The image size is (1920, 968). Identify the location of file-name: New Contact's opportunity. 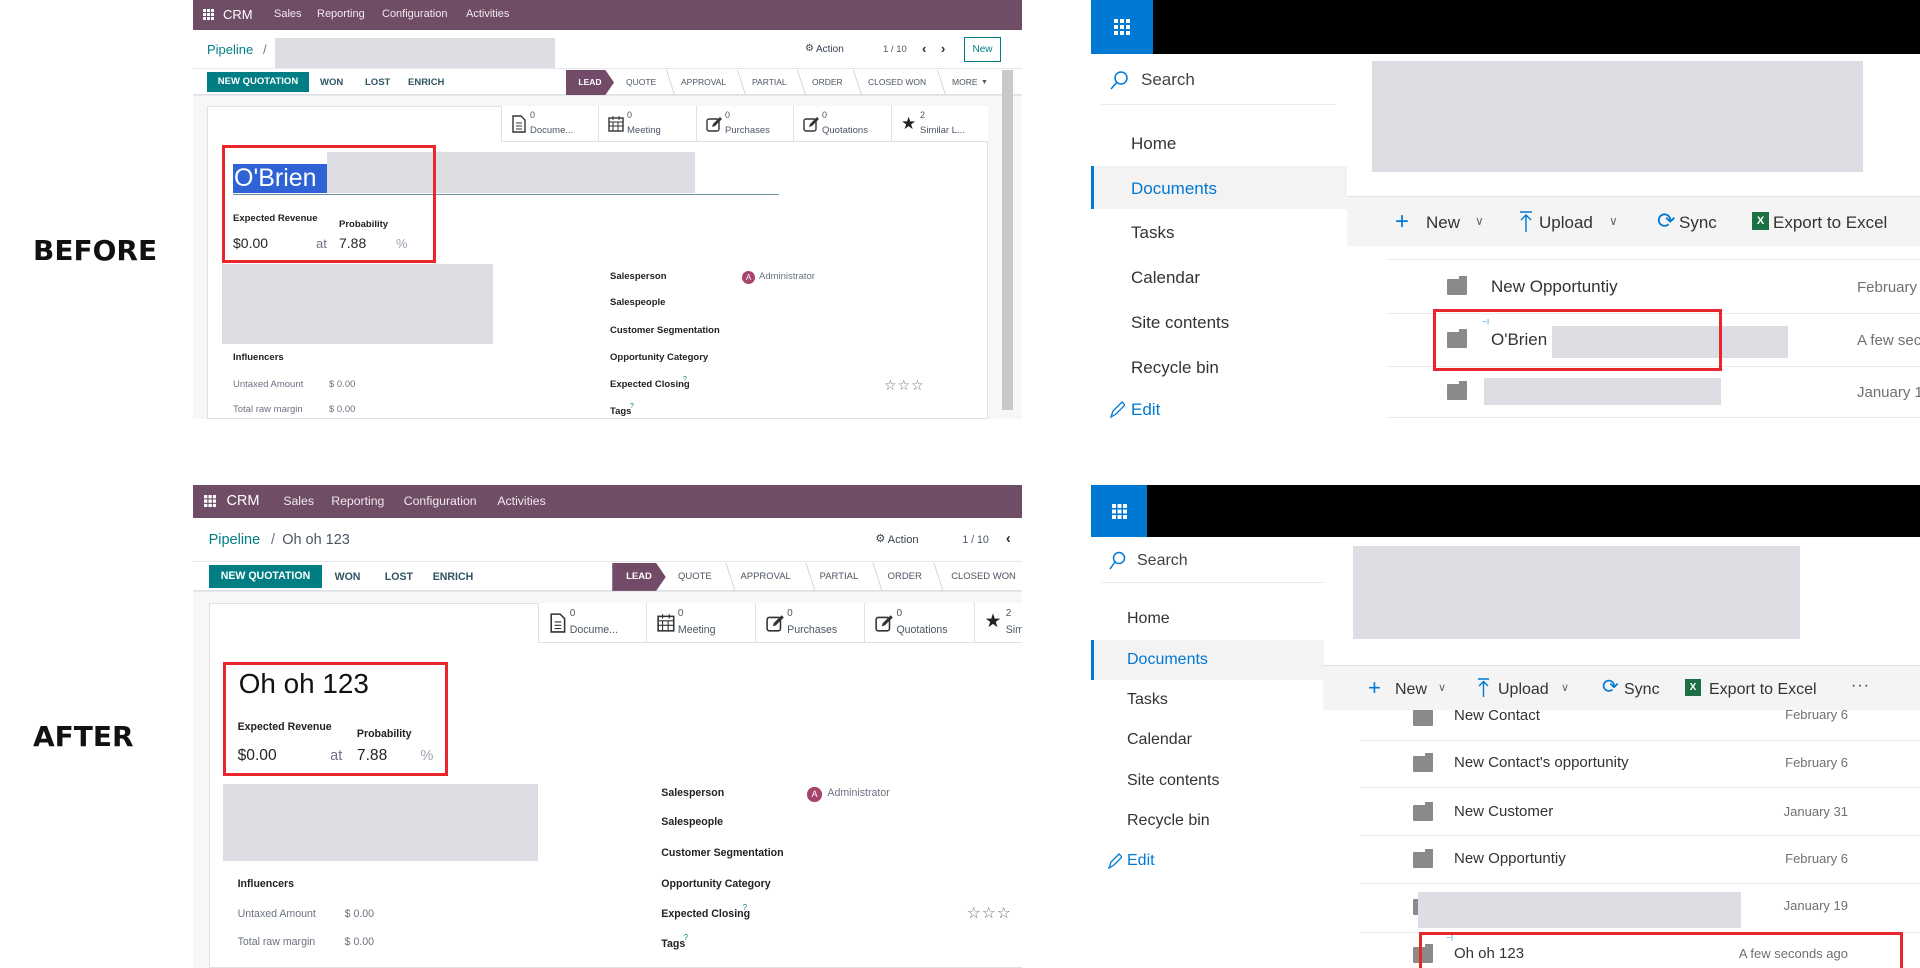
(1541, 762).